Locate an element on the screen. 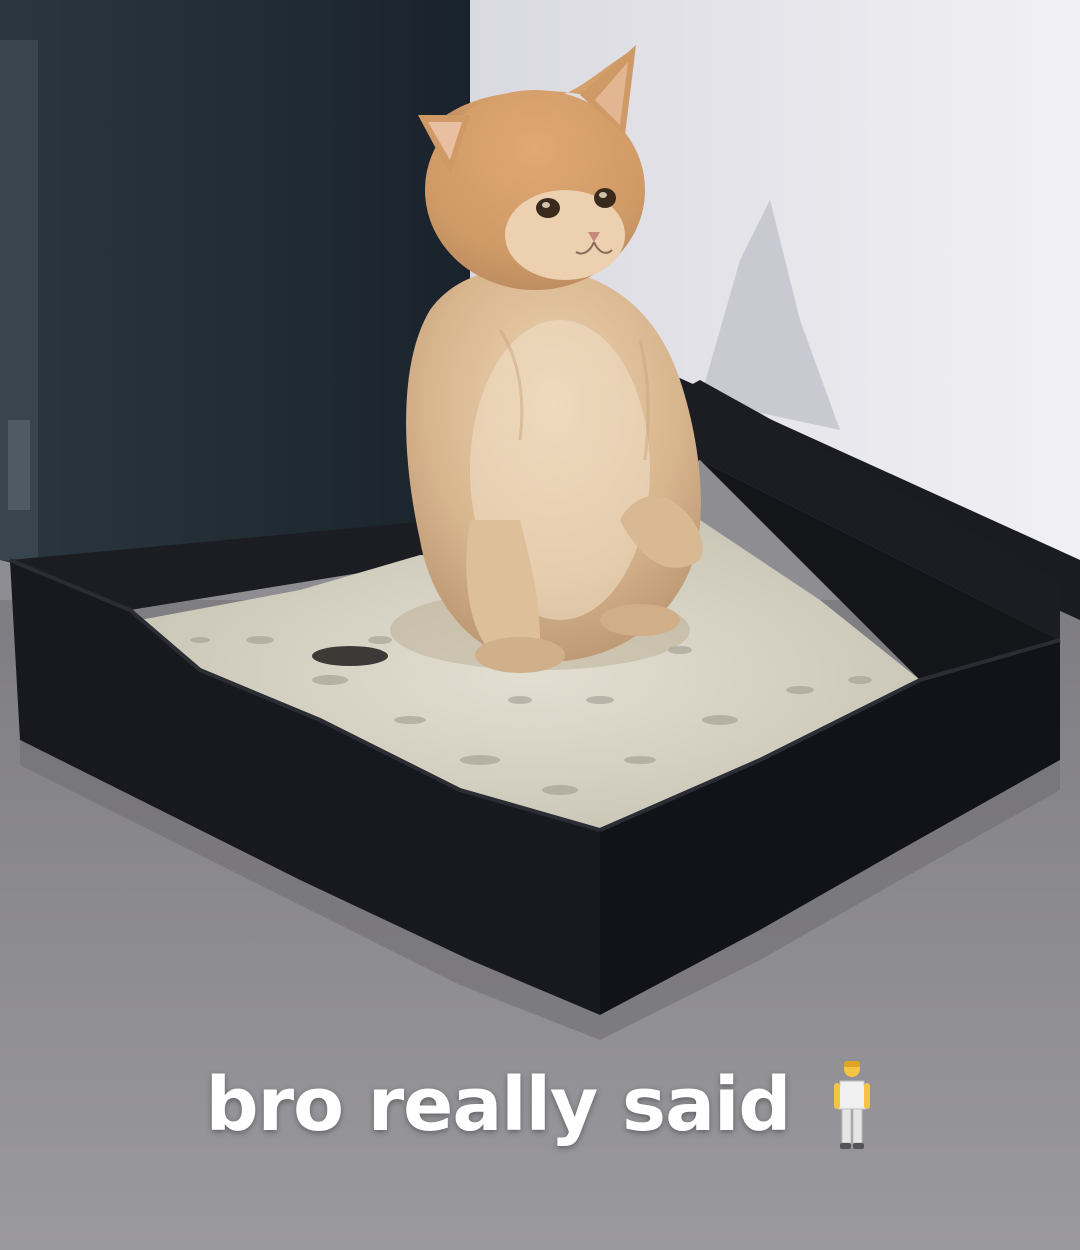 Image resolution: width=1080 pixels, height=1250 pixels. caption-bar: bro really said is located at coordinates (540, 1105).